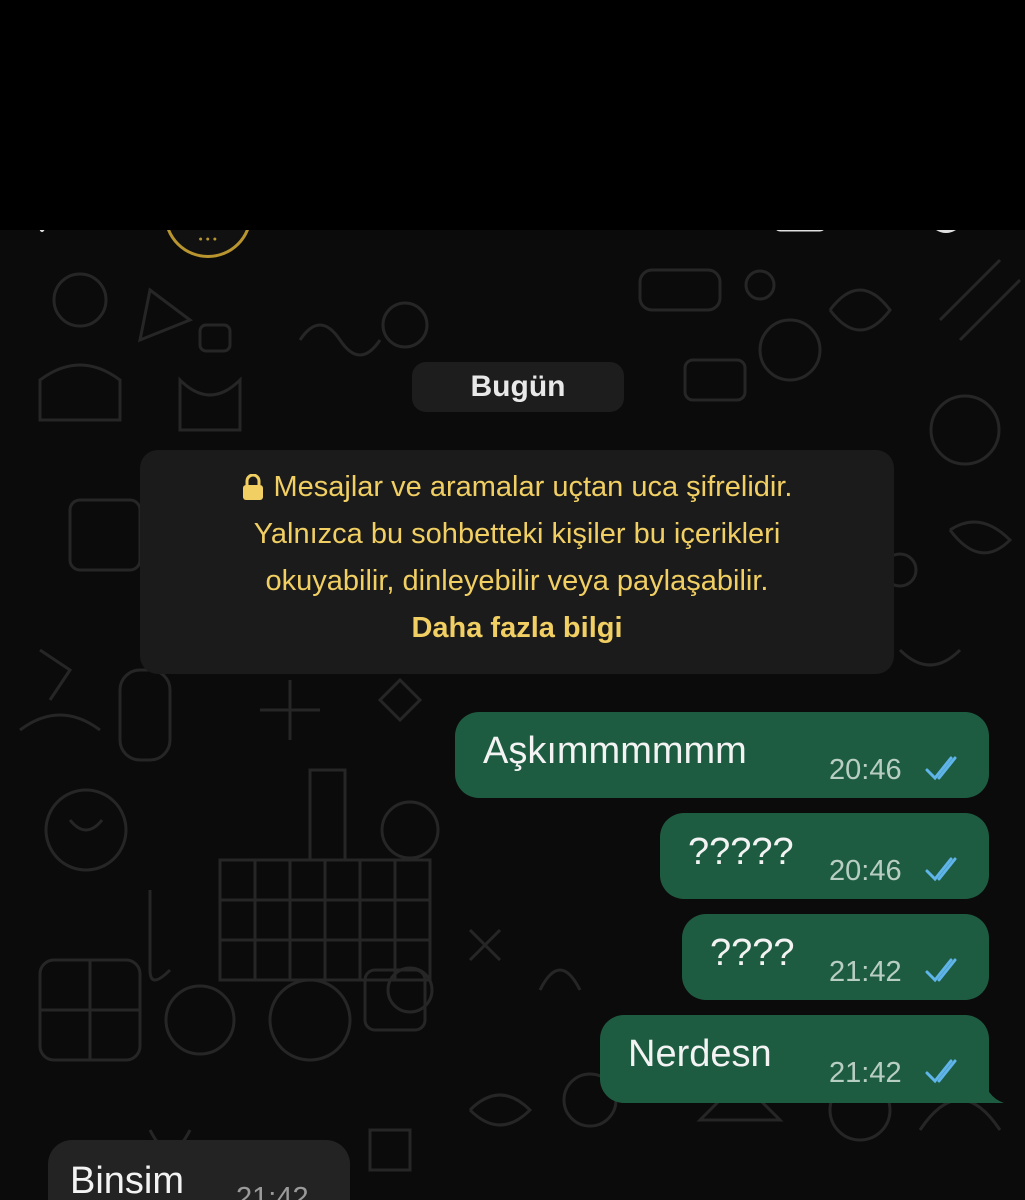  What do you see at coordinates (518, 387) in the screenshot?
I see `date-separator: Bugün` at bounding box center [518, 387].